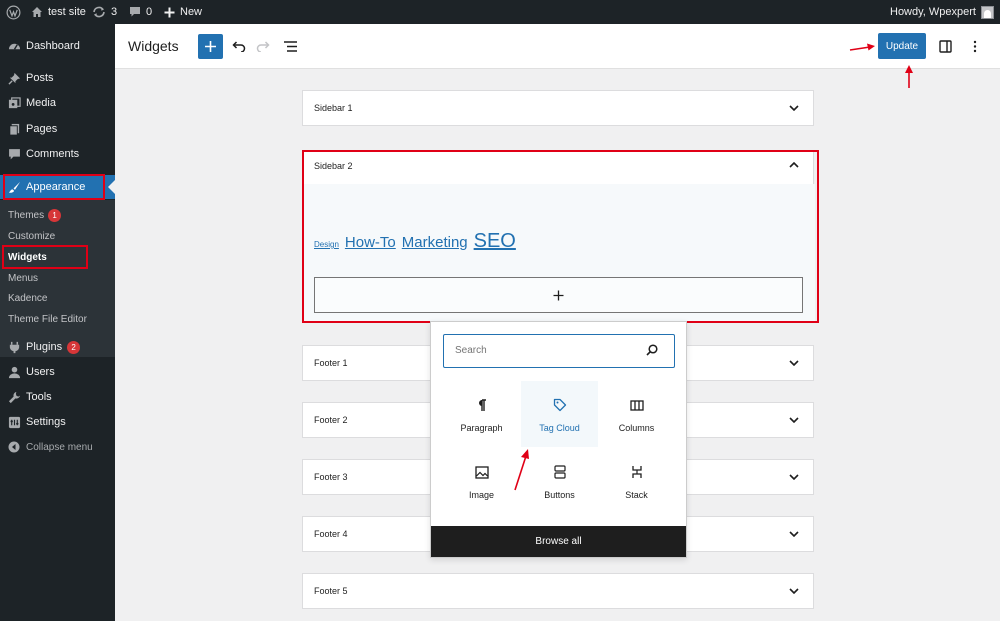 This screenshot has width=1000, height=621. Describe the element at coordinates (47, 319) in the screenshot. I see `submenu-item-theme-file-editor: Theme File Editor` at that location.